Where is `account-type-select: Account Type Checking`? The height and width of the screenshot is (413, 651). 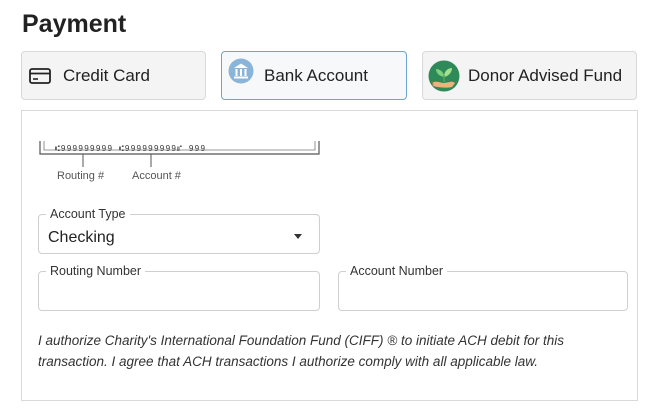
account-type-select: Account Type Checking is located at coordinates (179, 230).